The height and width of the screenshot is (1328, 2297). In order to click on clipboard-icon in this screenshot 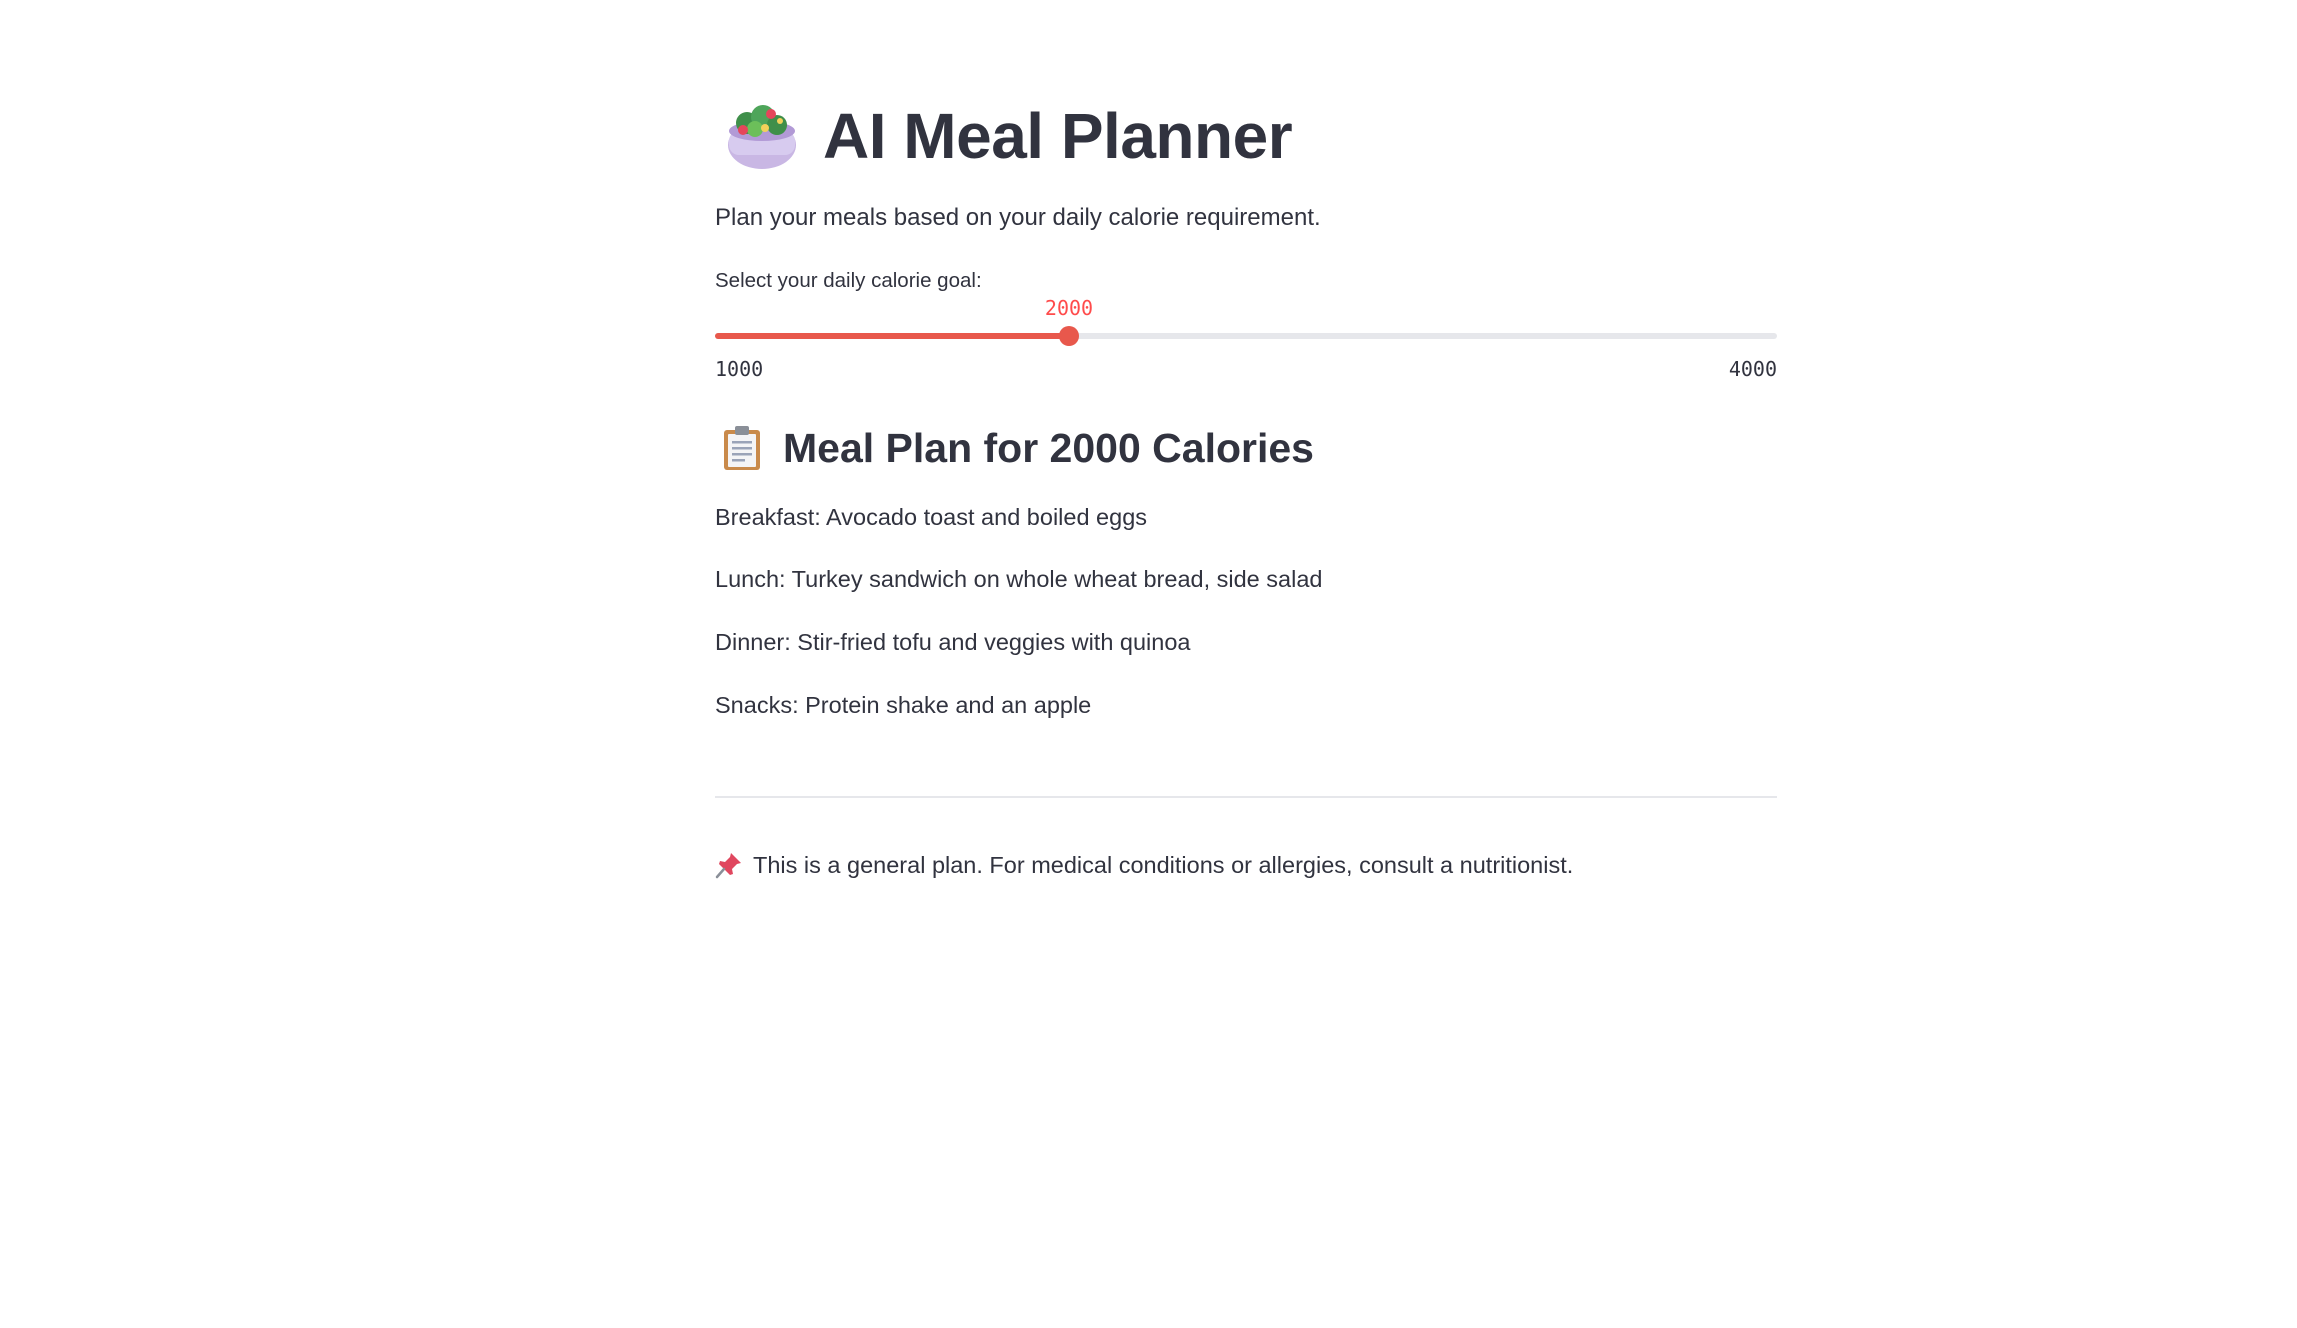, I will do `click(742, 448)`.